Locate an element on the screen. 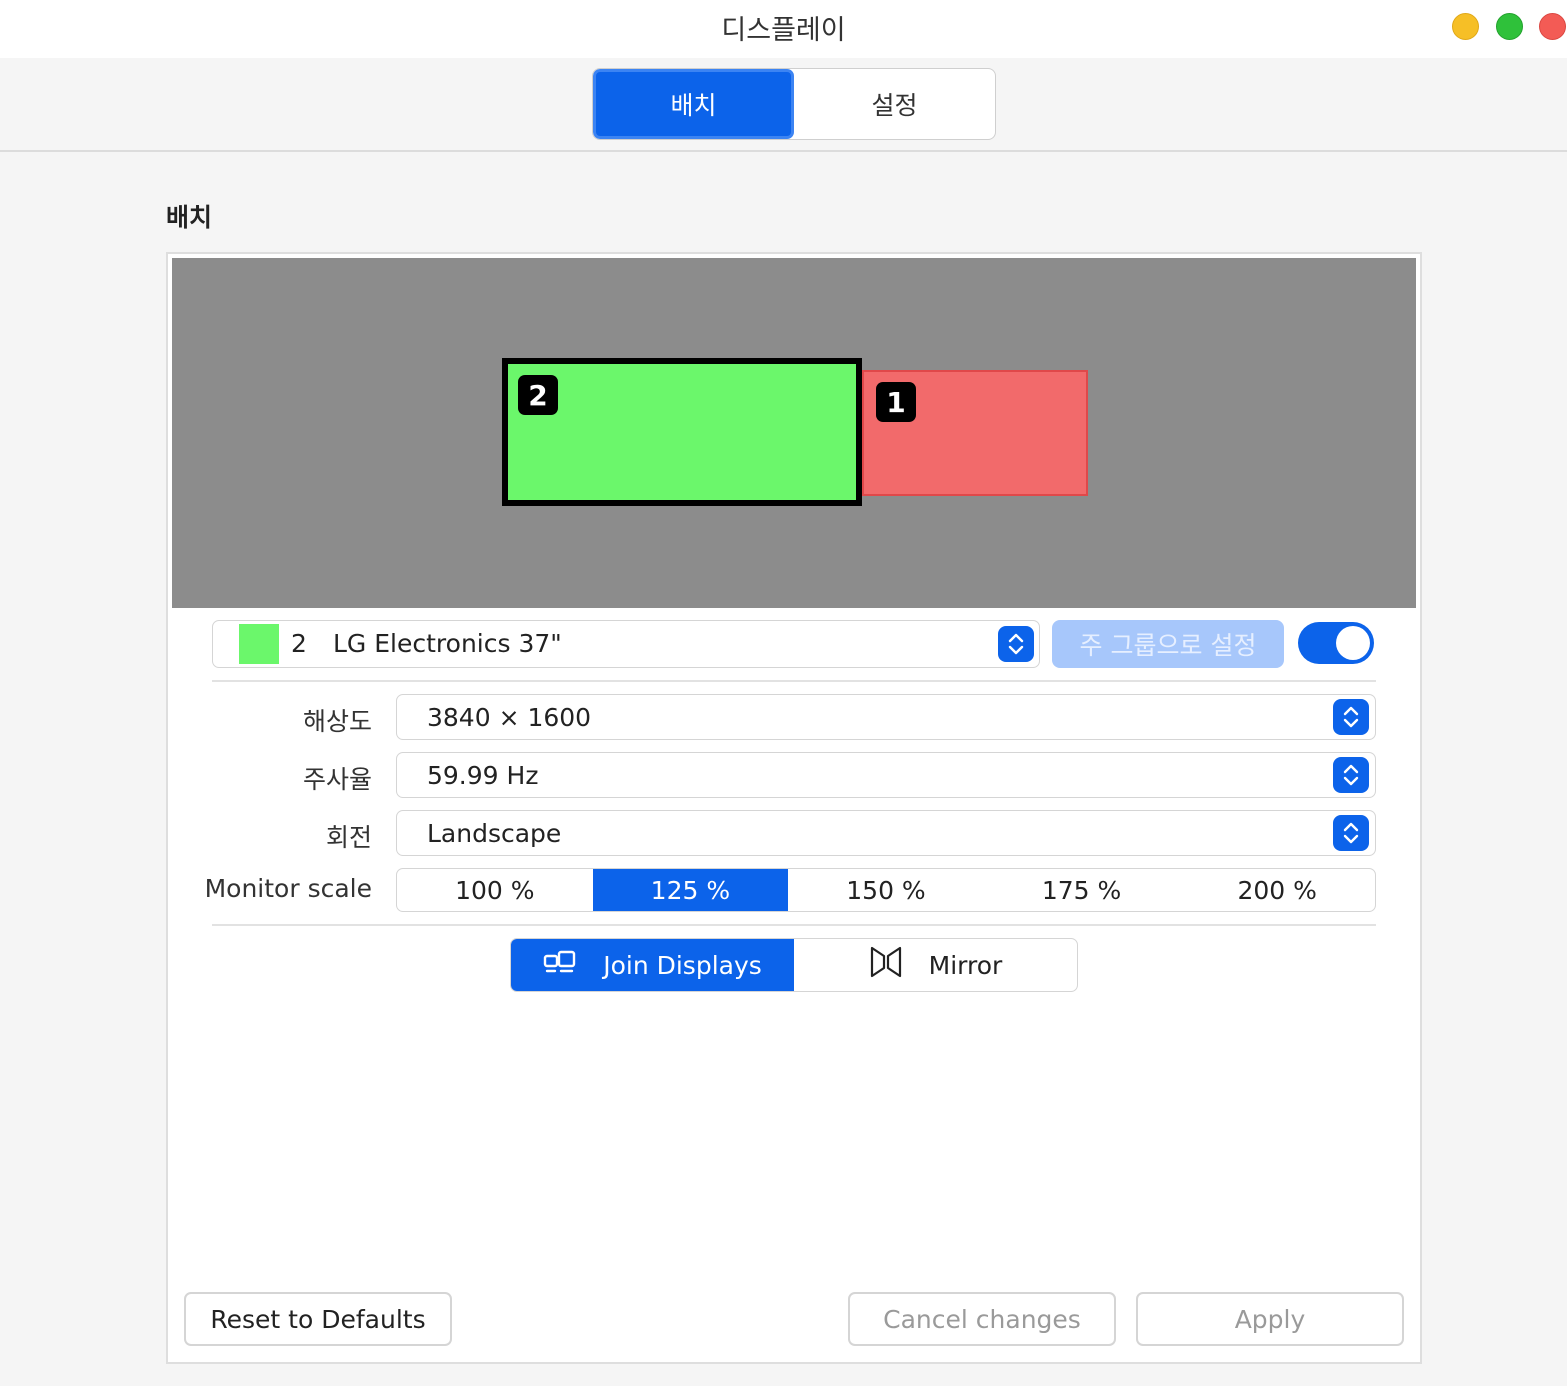  refresh-rate-value: 59.99 Hz is located at coordinates (483, 775).